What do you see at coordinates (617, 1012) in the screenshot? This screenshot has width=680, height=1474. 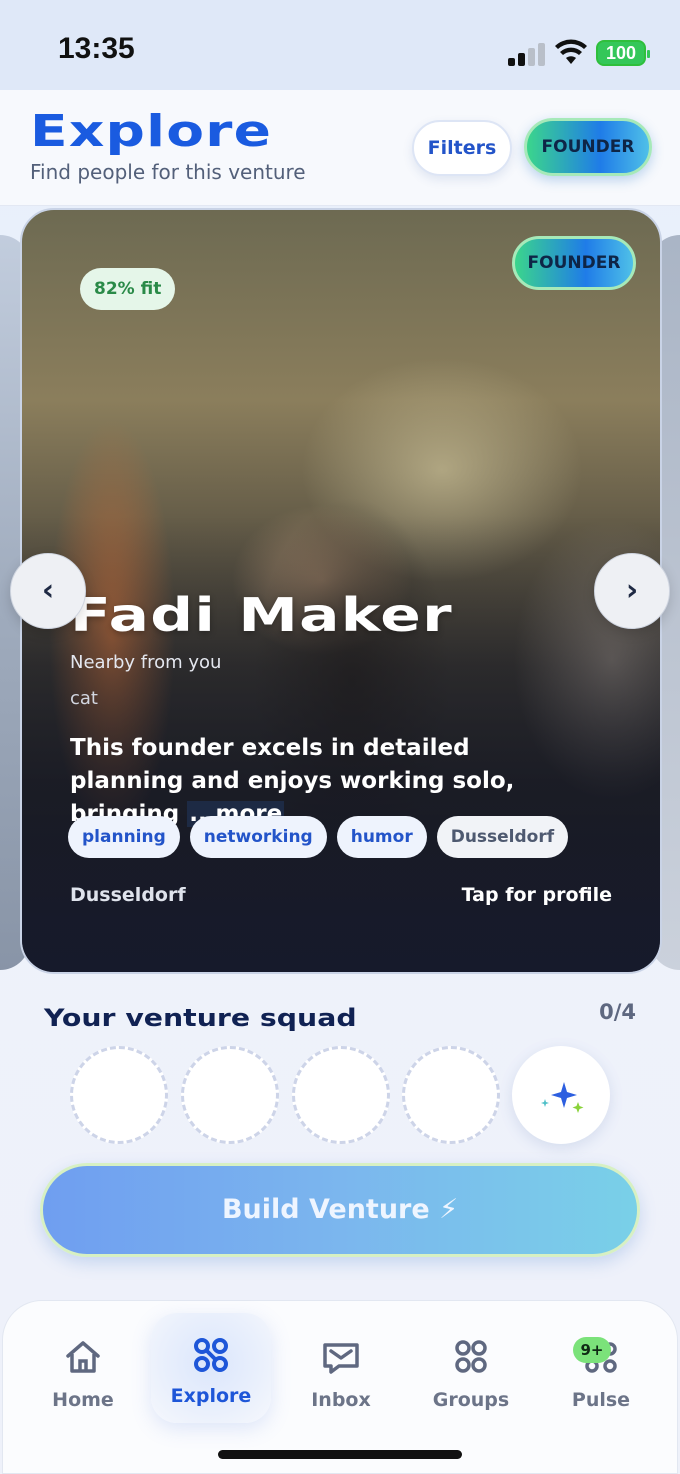 I see `squad-count: 0/4` at bounding box center [617, 1012].